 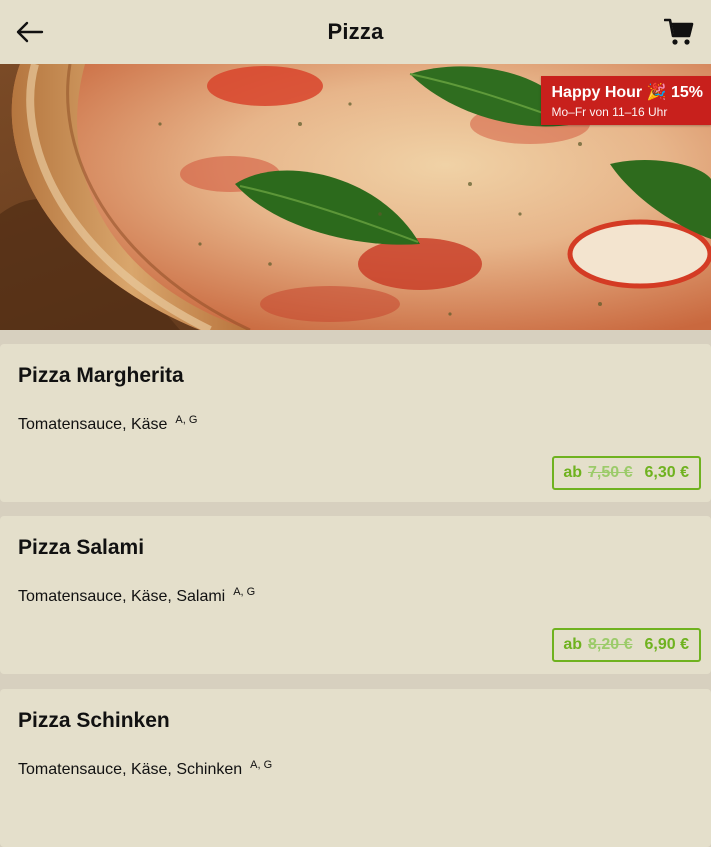 What do you see at coordinates (610, 472) in the screenshot?
I see `old-price: 7,50 €` at bounding box center [610, 472].